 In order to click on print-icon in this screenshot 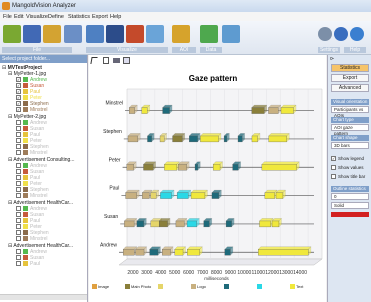, I will do `click(116, 60)`.